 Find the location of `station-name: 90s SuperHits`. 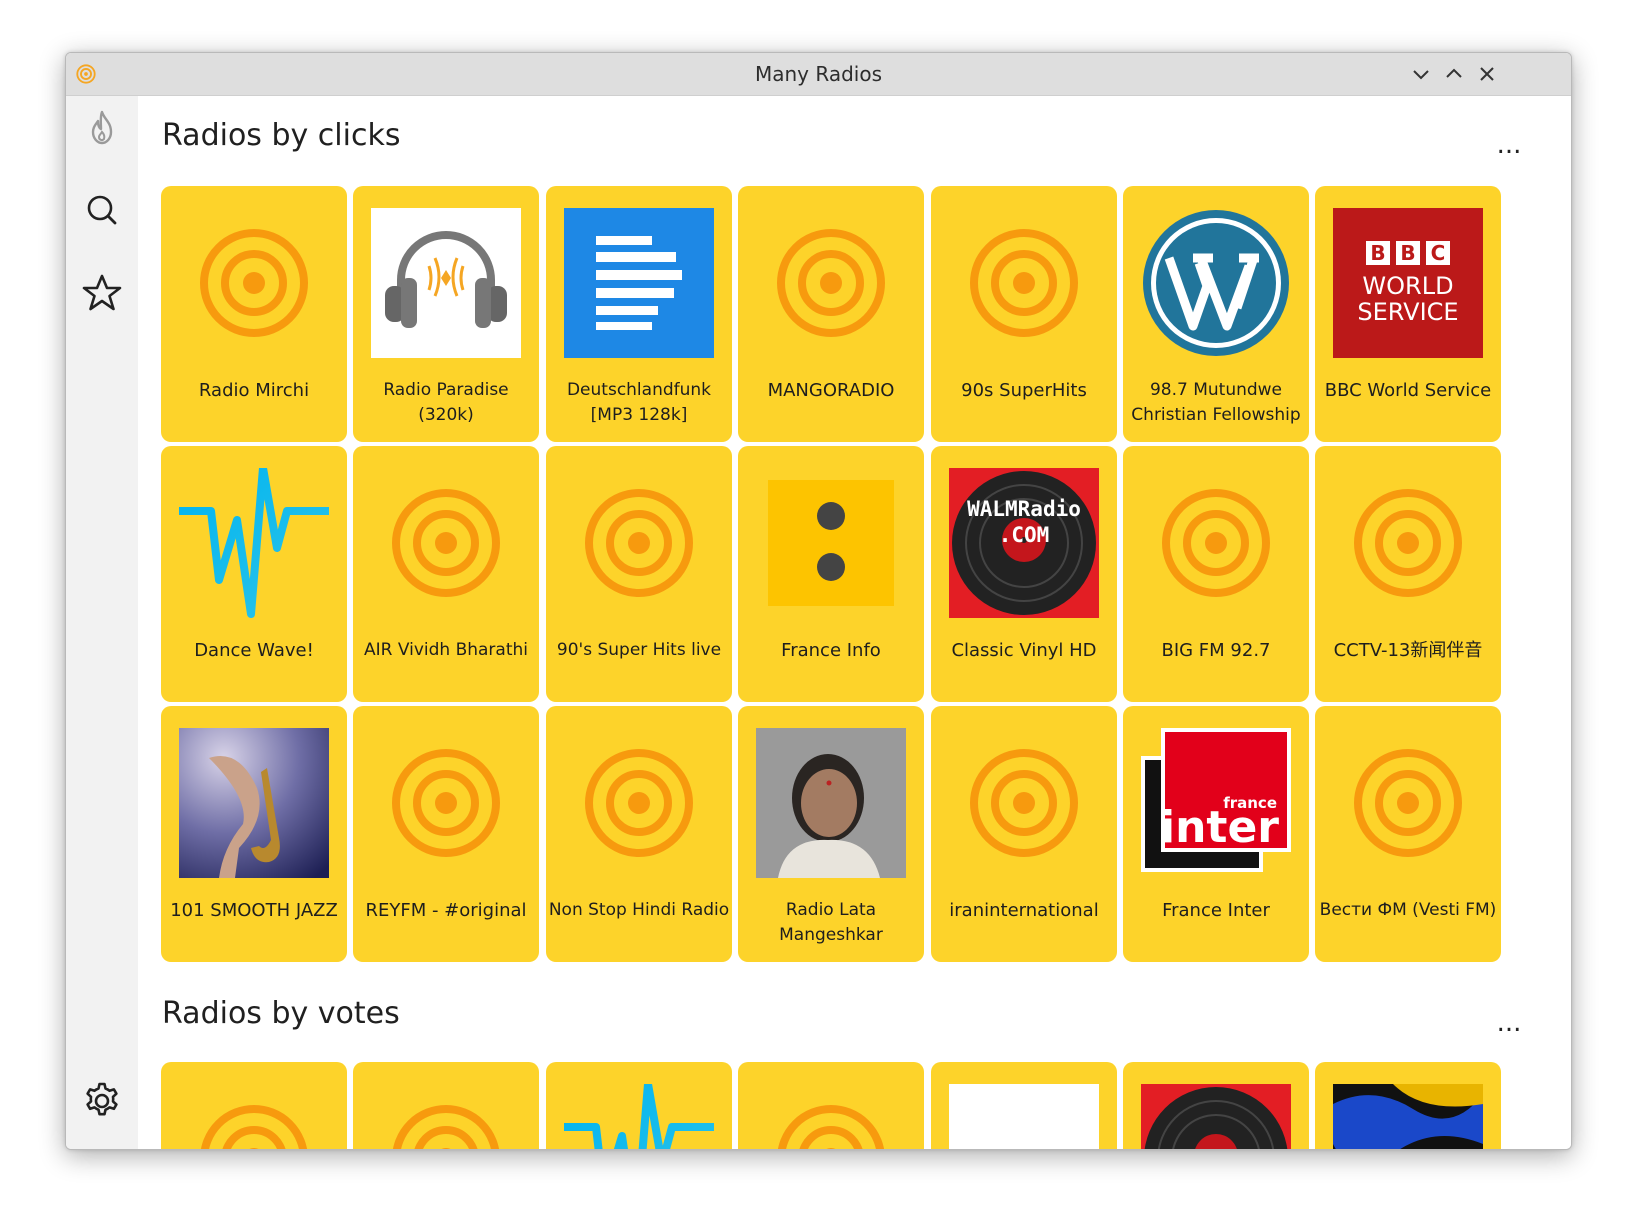

station-name: 90s SuperHits is located at coordinates (1024, 390).